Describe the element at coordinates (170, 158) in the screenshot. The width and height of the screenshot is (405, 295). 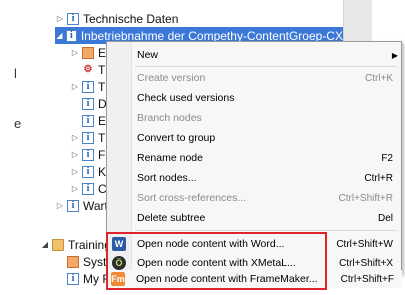
I see `menu-item-label: Rename node` at that location.